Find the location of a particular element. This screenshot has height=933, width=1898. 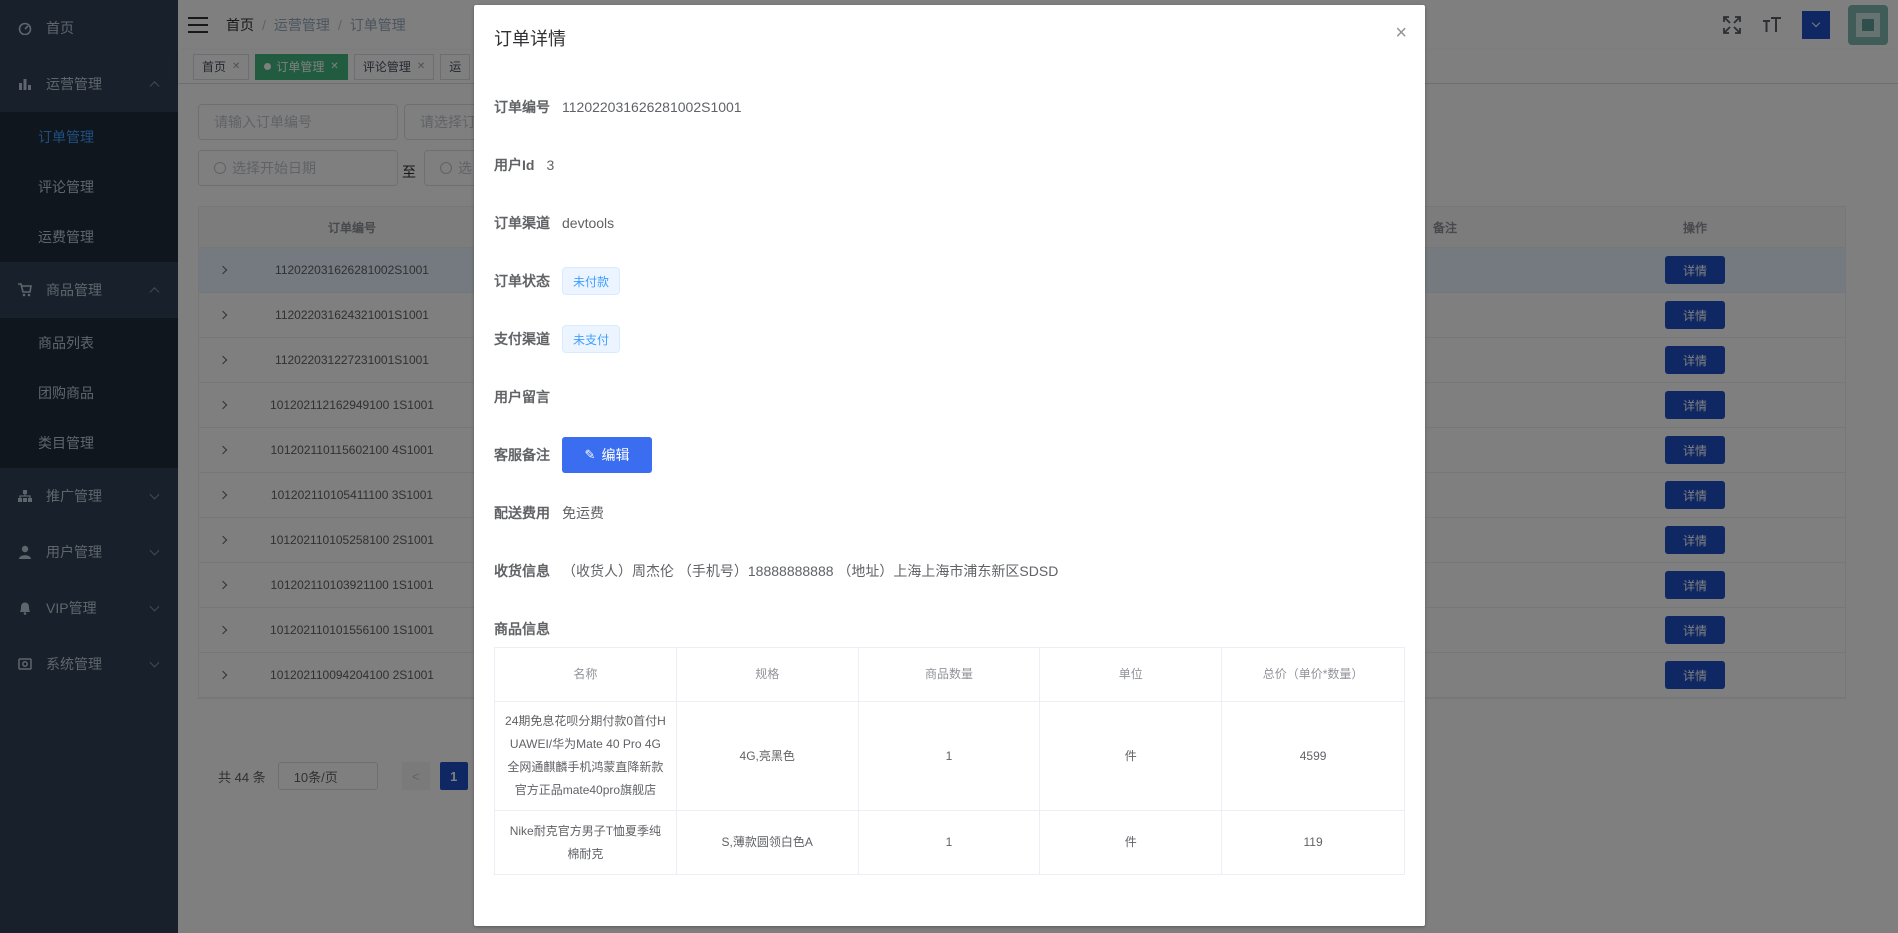

field-user-message: 用户留言 is located at coordinates (528, 397).